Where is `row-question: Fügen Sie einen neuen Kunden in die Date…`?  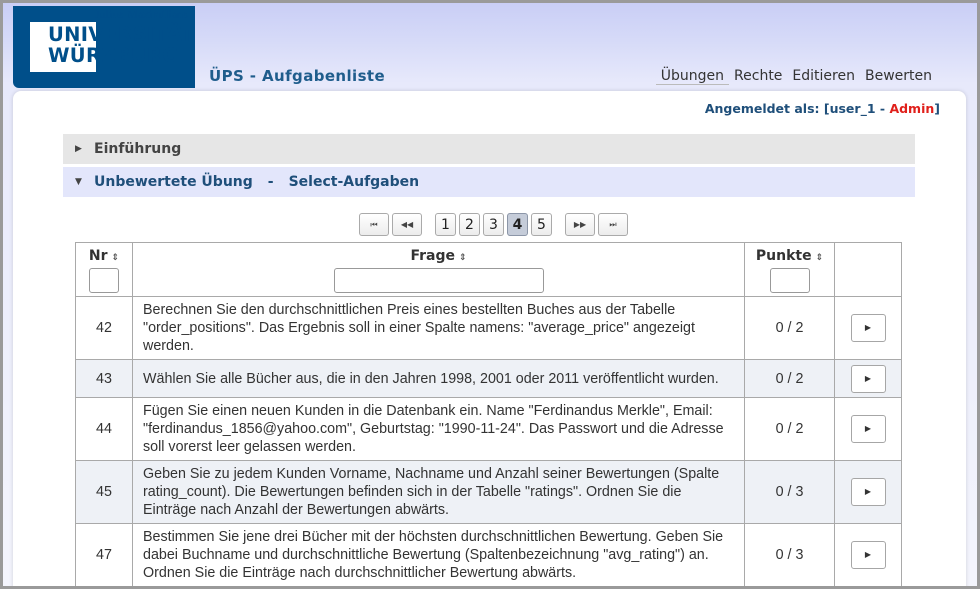 row-question: Fügen Sie einen neuen Kunden in die Date… is located at coordinates (438, 429).